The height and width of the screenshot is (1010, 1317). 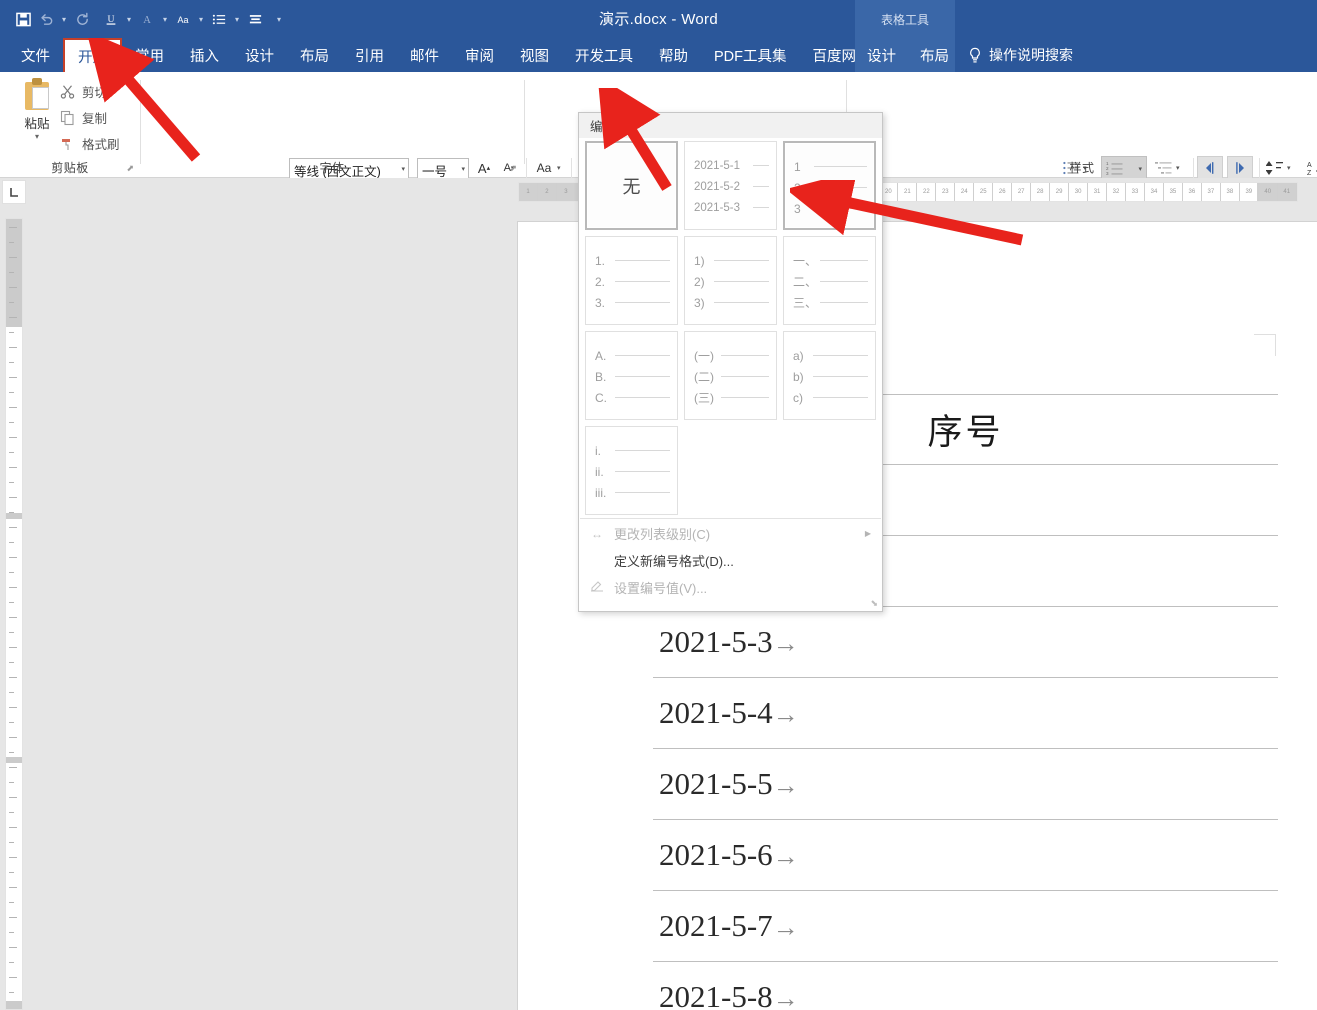 I want to click on paste-button: 粘贴 ▾, so click(x=37, y=109).